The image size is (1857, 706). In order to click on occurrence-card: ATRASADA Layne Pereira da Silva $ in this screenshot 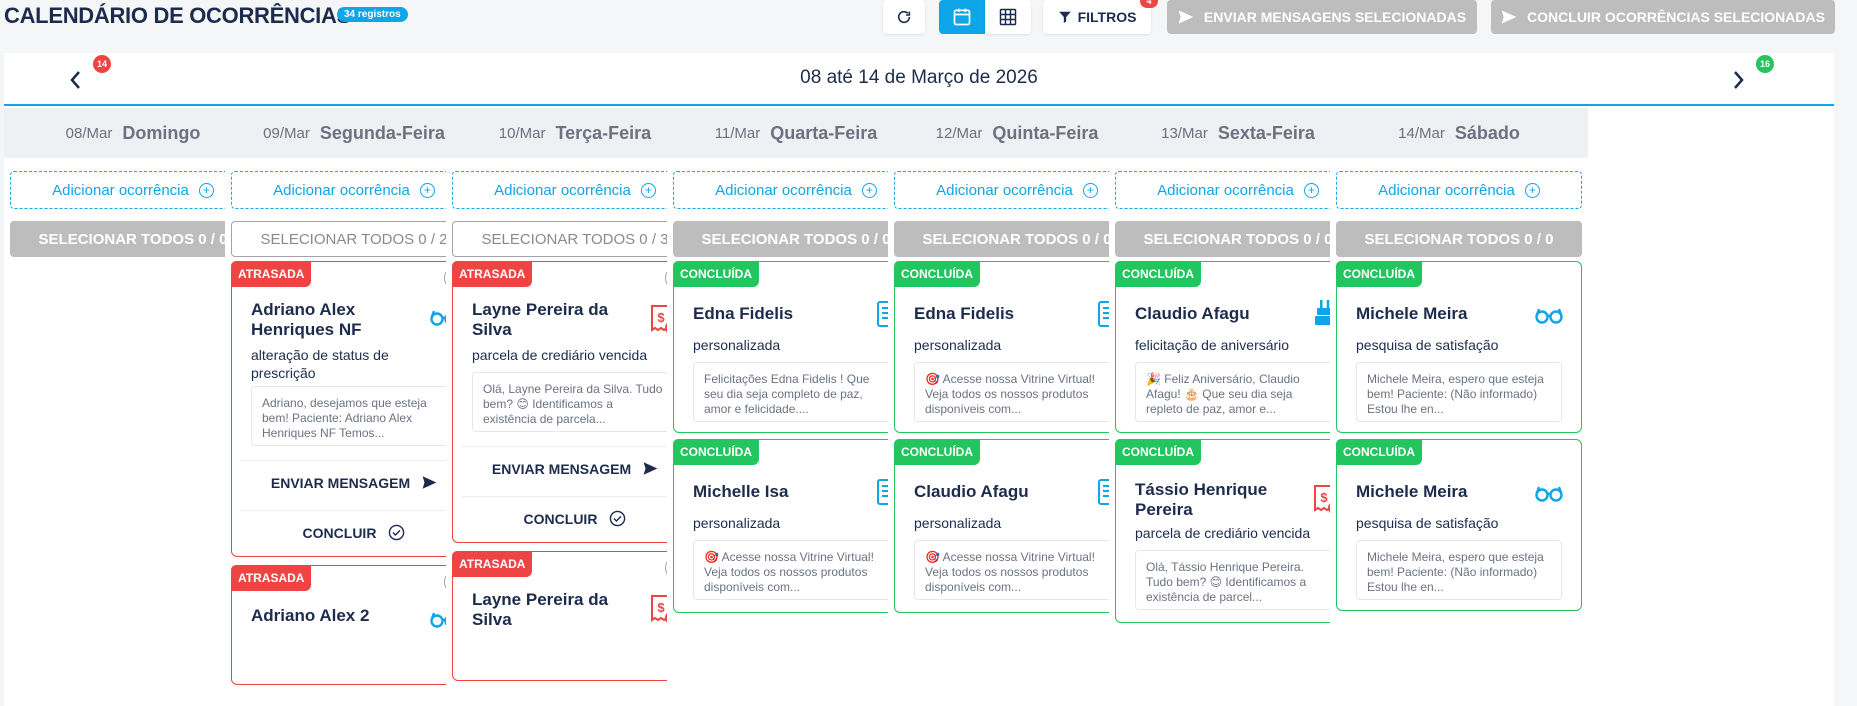, I will do `click(575, 616)`.